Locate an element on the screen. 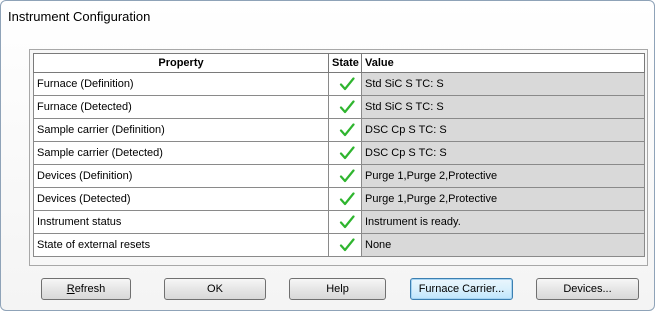 Image resolution: width=657 pixels, height=313 pixels. column-header-value: Value is located at coordinates (503, 63).